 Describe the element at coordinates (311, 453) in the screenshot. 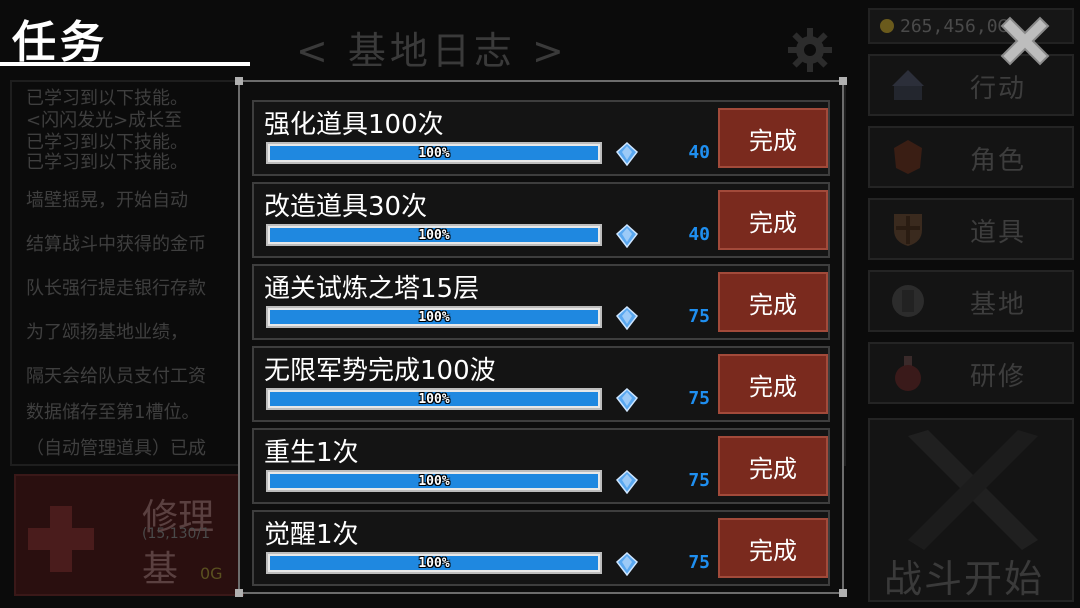

I see `quest-name: 重生1次` at that location.